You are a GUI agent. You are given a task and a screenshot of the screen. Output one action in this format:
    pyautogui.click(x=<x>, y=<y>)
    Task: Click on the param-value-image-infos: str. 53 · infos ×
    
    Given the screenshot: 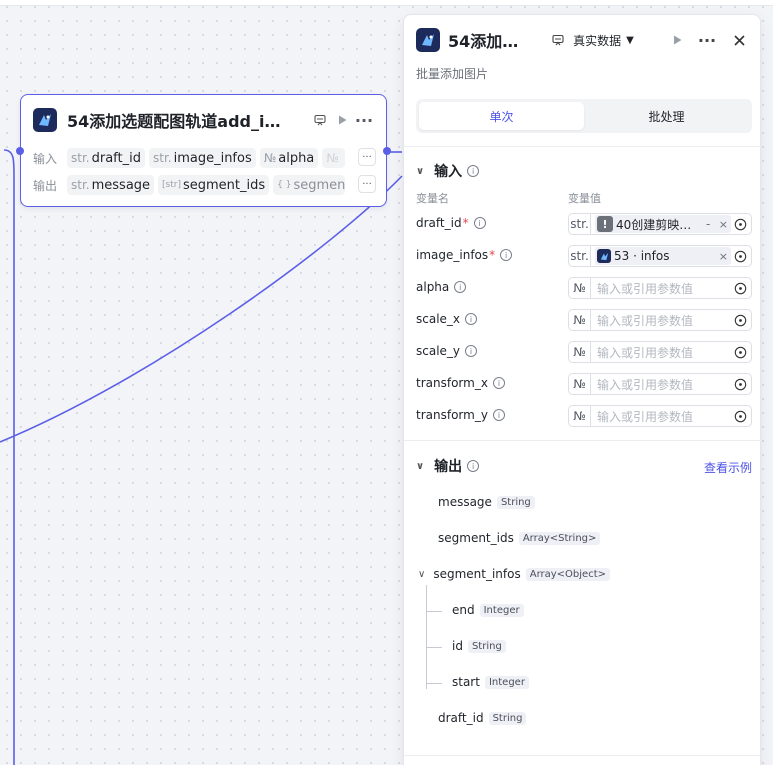 What is the action you would take?
    pyautogui.click(x=660, y=256)
    